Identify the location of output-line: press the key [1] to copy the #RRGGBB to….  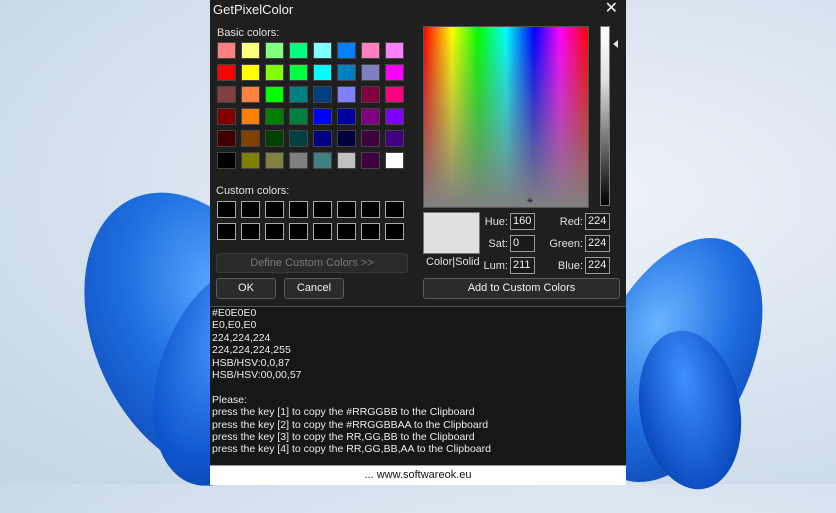
(343, 412).